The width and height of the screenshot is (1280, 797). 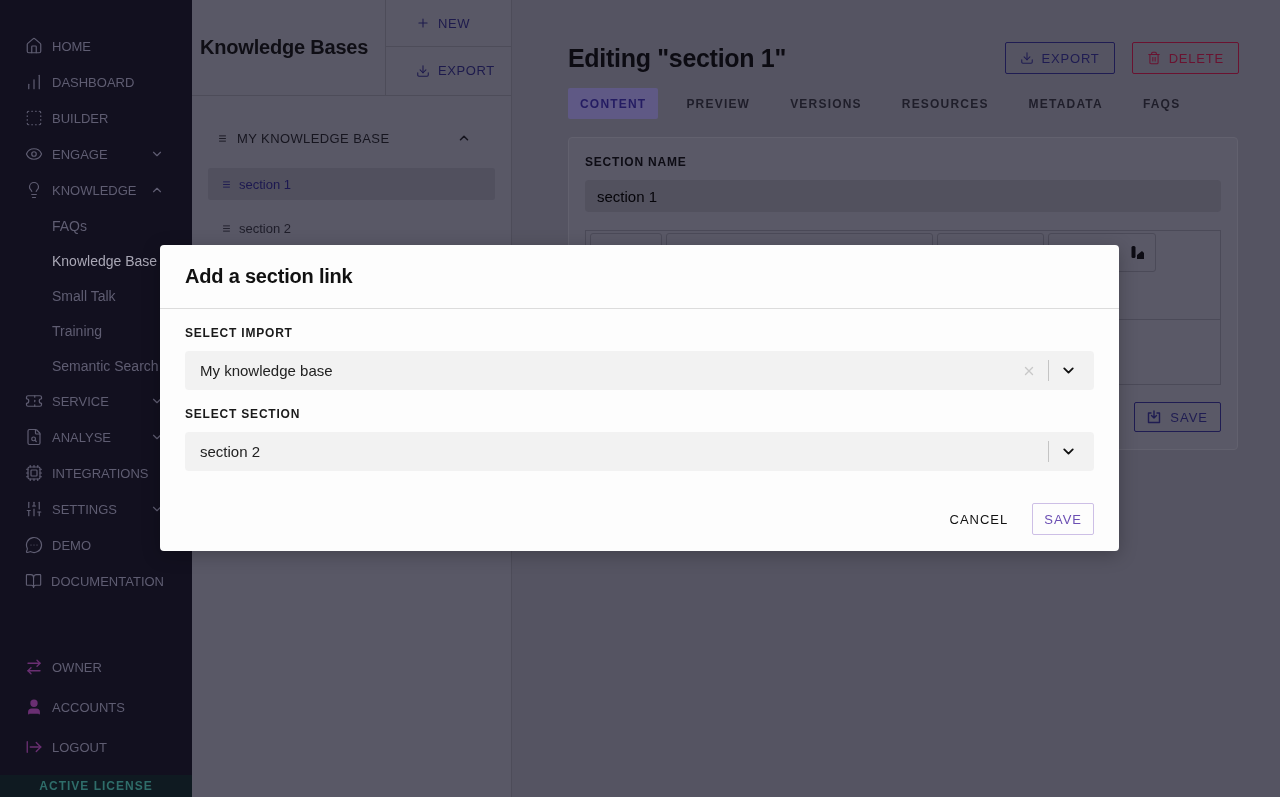 I want to click on dashed-square-icon, so click(x=34, y=118).